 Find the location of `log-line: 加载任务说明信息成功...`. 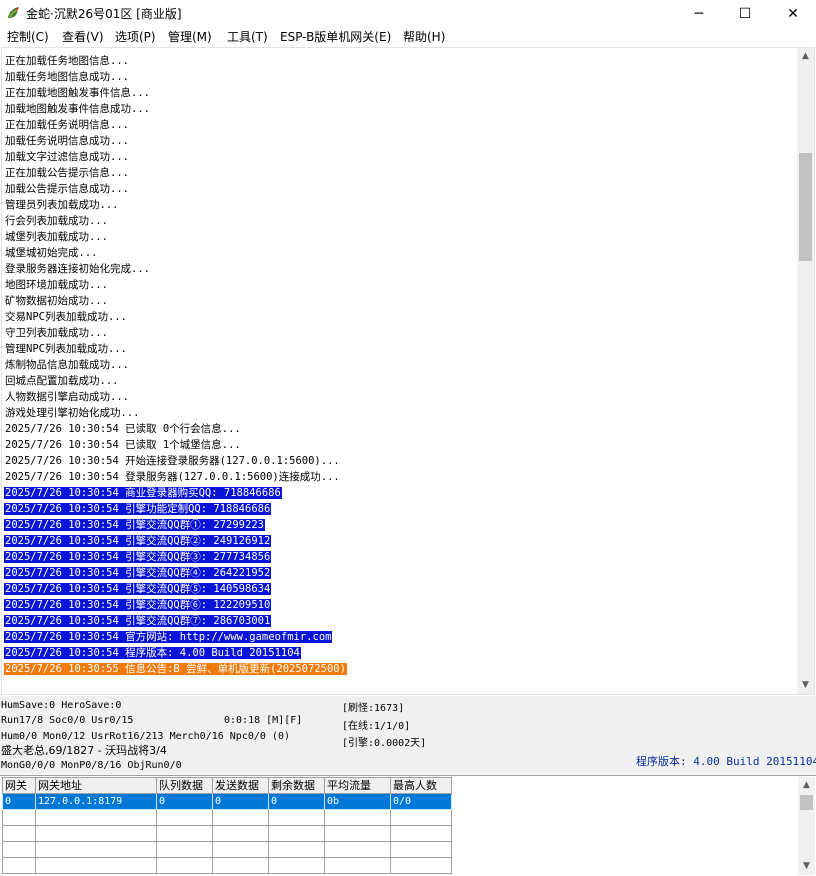

log-line: 加载任务说明信息成功... is located at coordinates (399, 141).